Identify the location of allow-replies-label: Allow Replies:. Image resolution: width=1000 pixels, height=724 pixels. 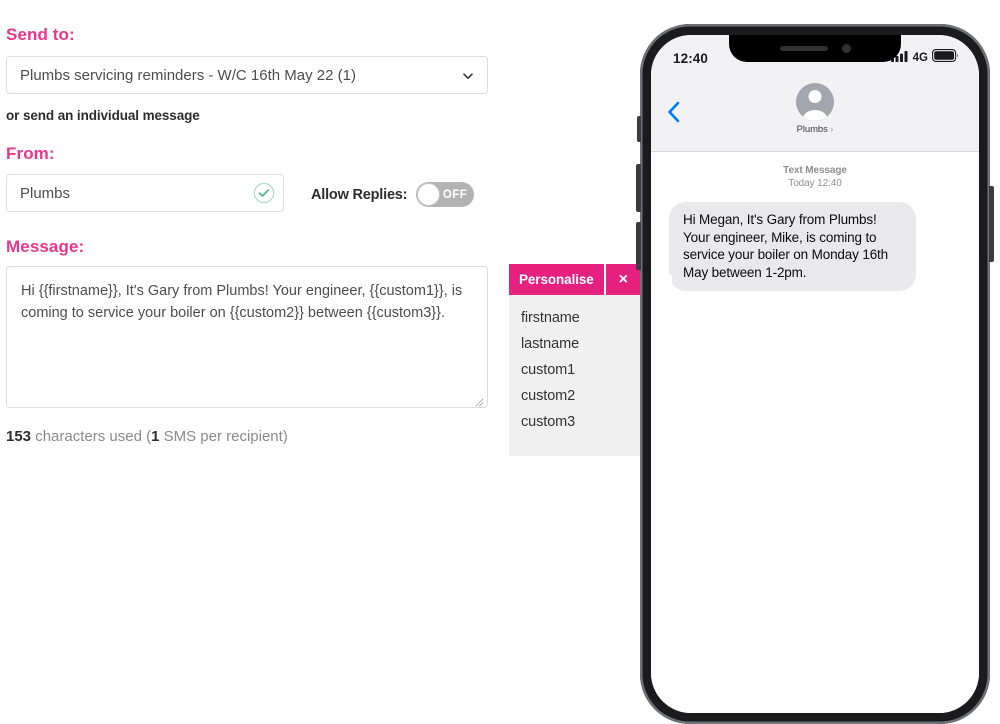
(359, 194).